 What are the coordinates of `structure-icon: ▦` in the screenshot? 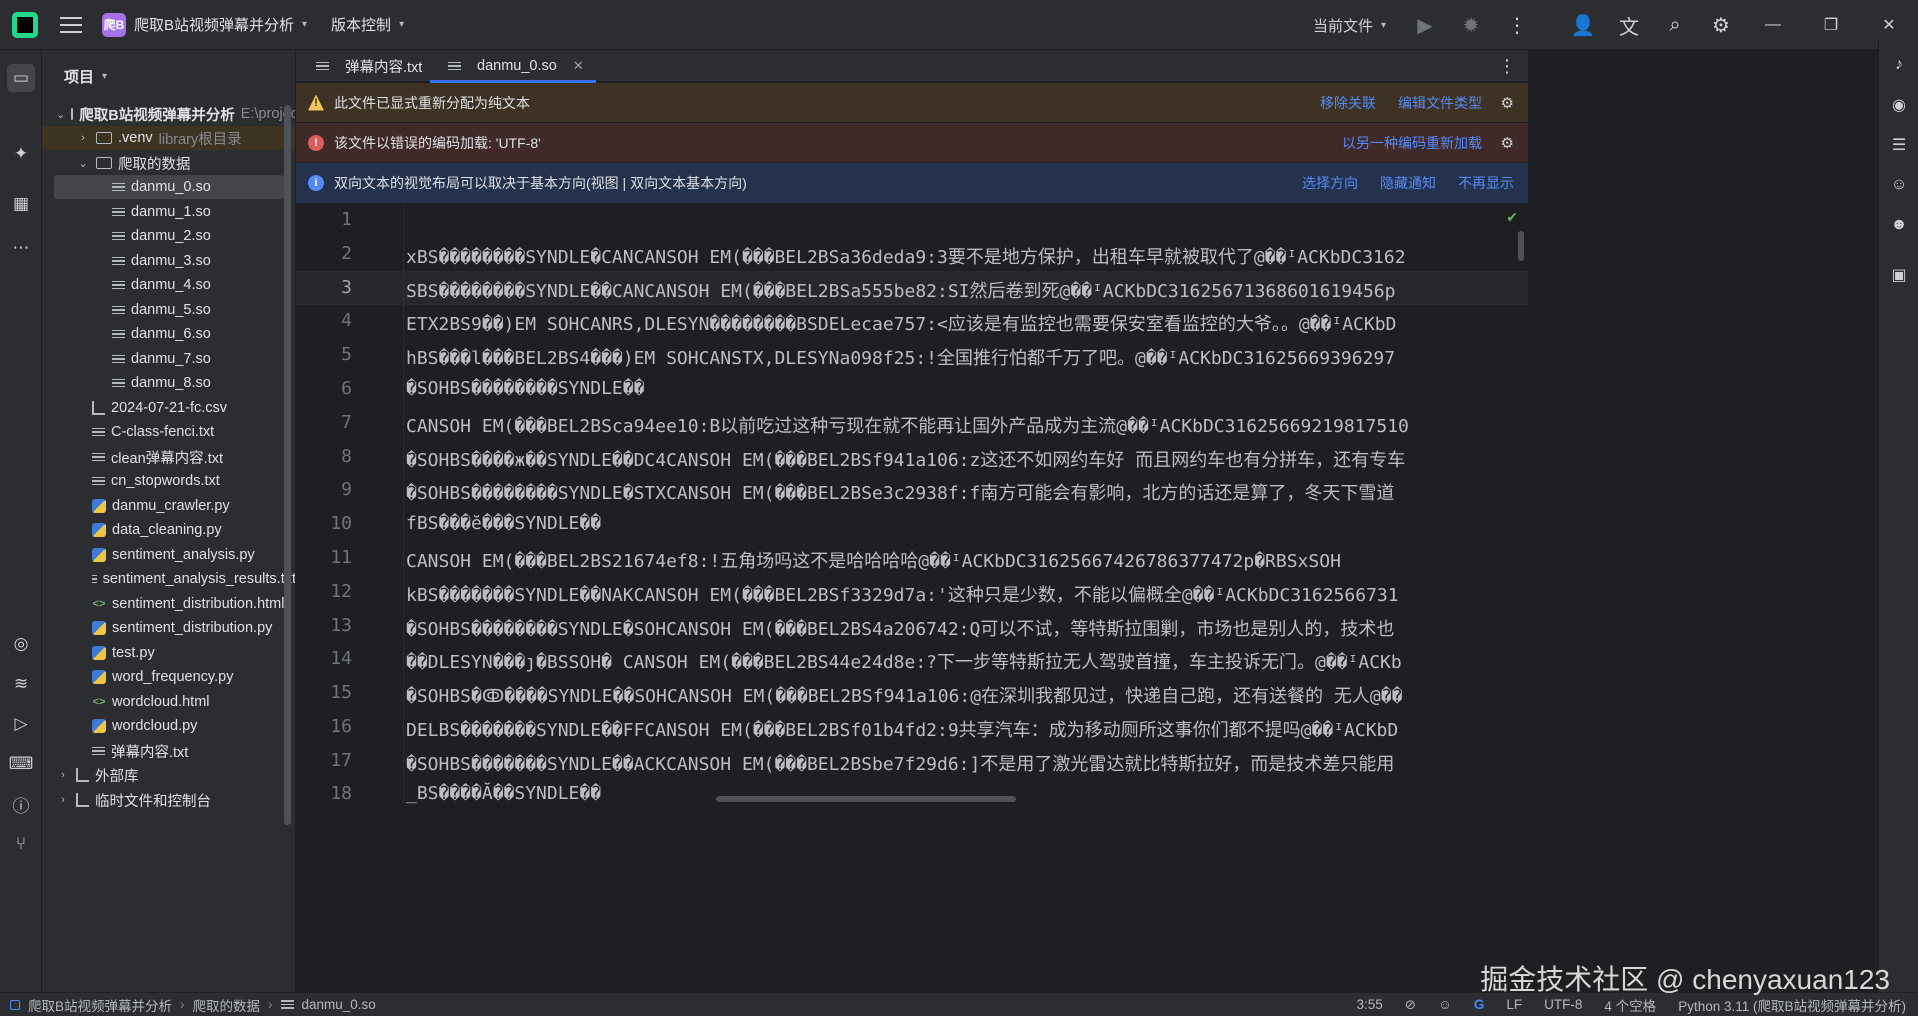 It's located at (21, 204).